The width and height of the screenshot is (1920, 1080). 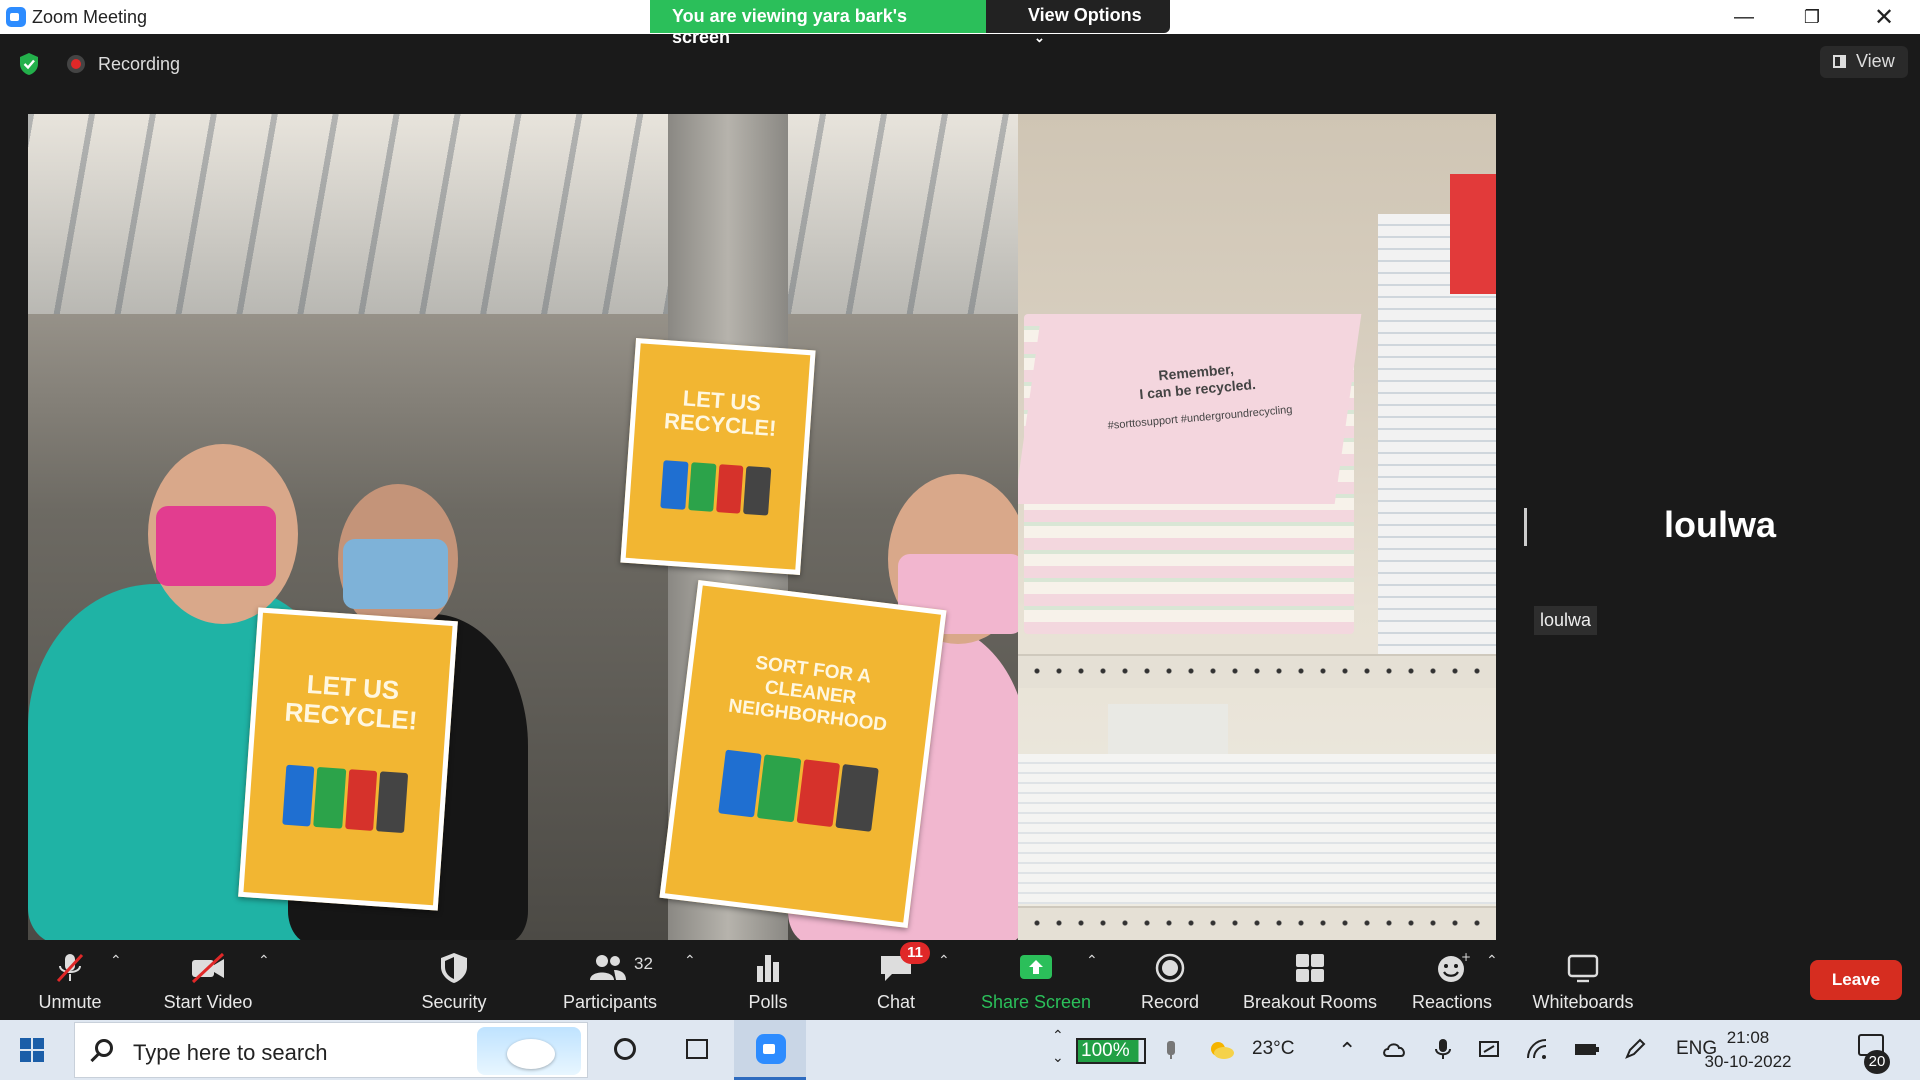 I want to click on breakout-rooms-icon, so click(x=1310, y=968).